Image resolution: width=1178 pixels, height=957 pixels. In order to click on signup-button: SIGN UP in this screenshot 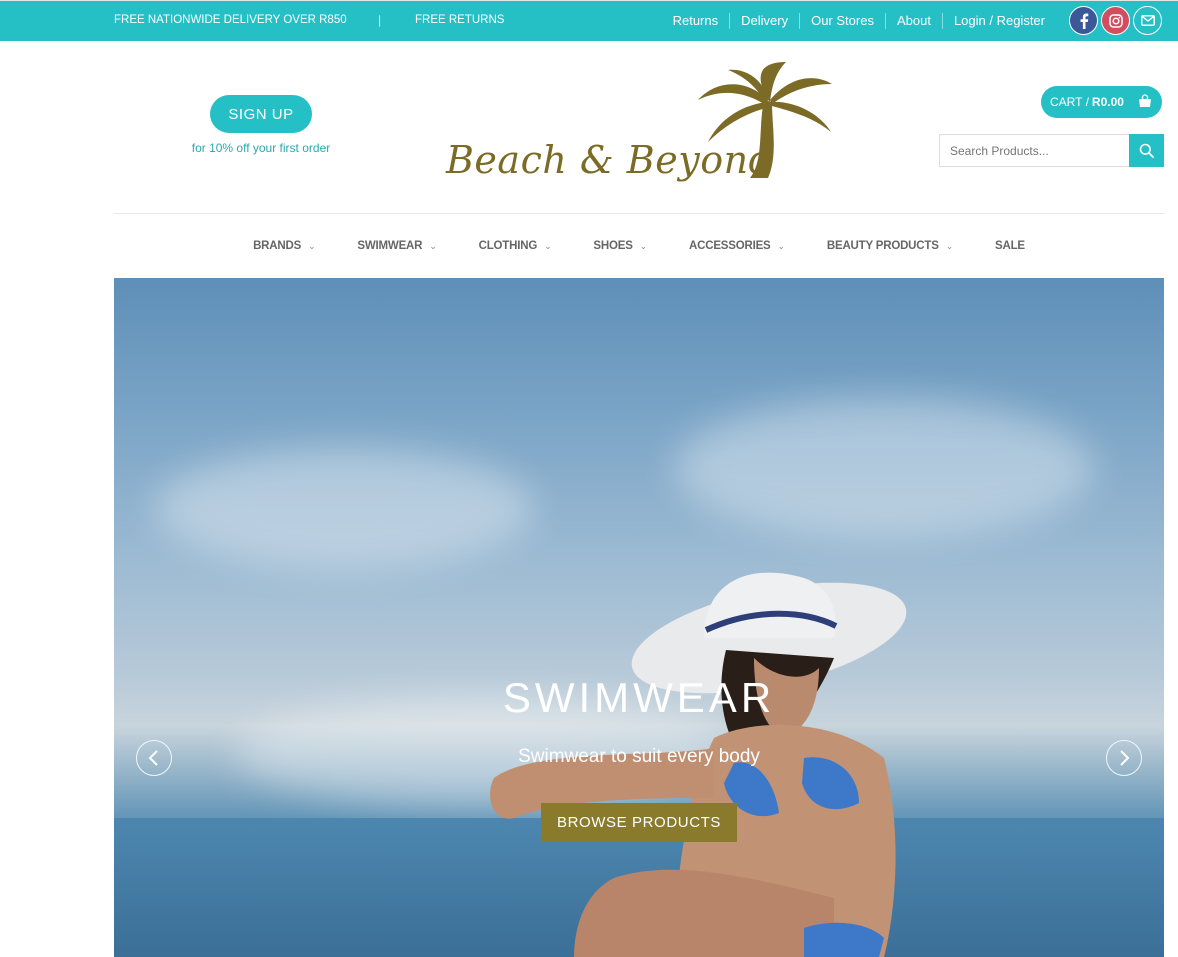, I will do `click(261, 114)`.